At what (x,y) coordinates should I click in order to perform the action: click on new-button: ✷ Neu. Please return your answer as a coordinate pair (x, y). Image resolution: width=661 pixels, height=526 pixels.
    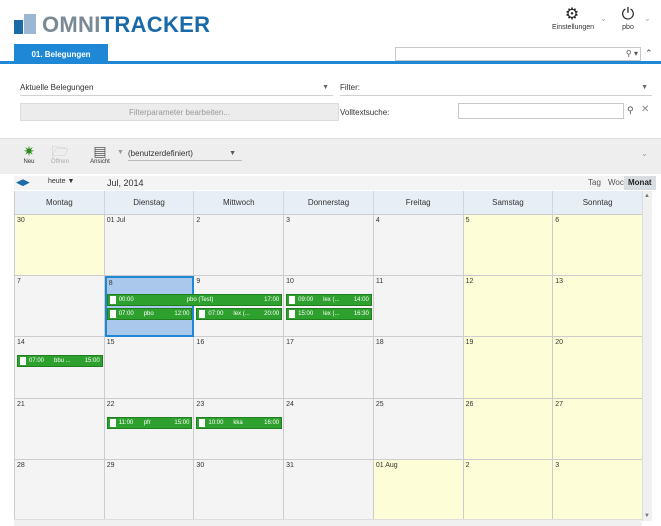
    Looking at the image, I should click on (29, 154).